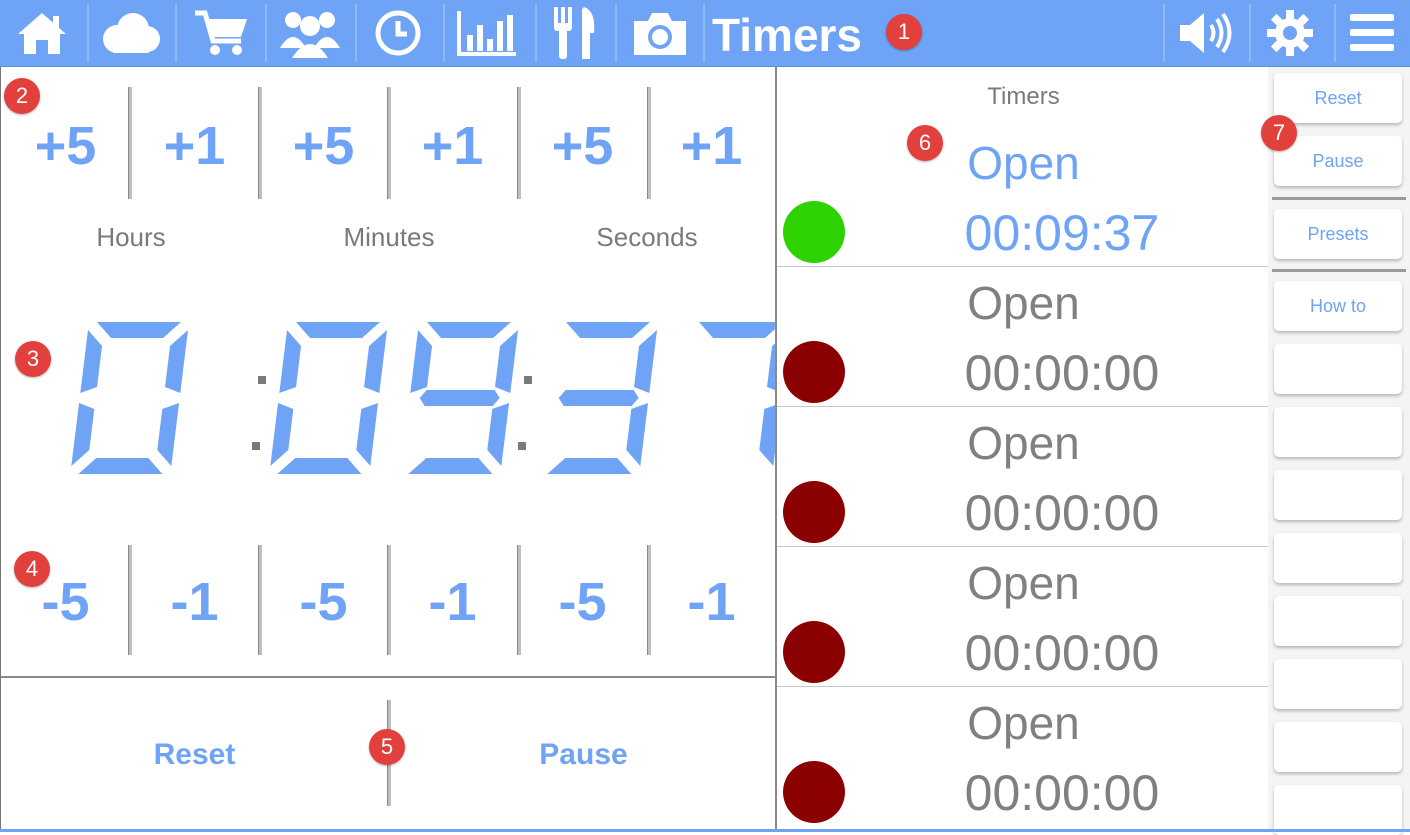 The width and height of the screenshot is (1410, 835). What do you see at coordinates (1279, 133) in the screenshot?
I see `annotation-badge: 7` at bounding box center [1279, 133].